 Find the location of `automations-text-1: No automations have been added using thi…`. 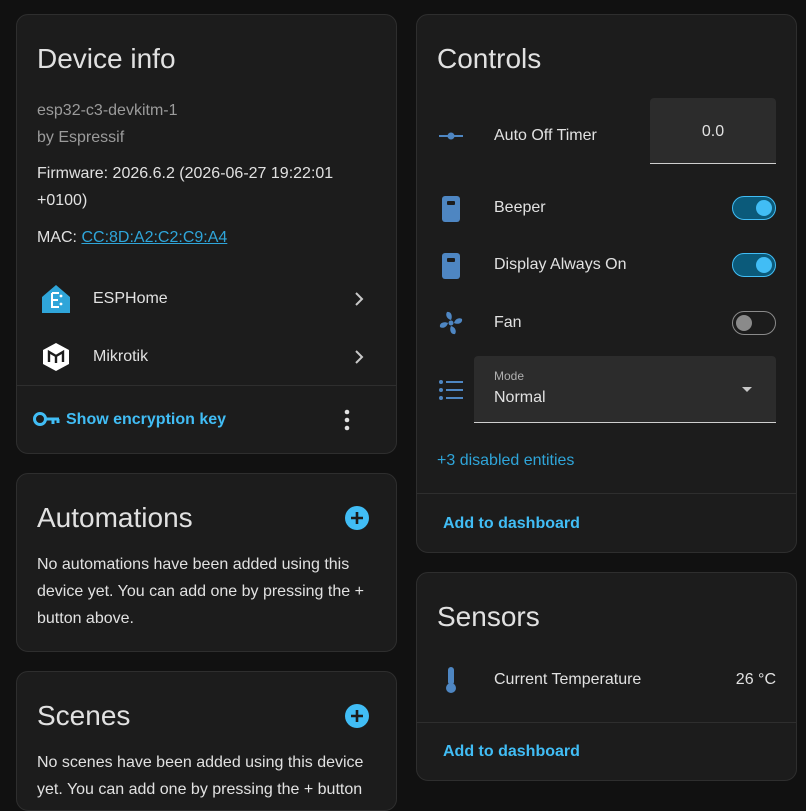

automations-text-1: No automations have been added using thi… is located at coordinates (193, 564).